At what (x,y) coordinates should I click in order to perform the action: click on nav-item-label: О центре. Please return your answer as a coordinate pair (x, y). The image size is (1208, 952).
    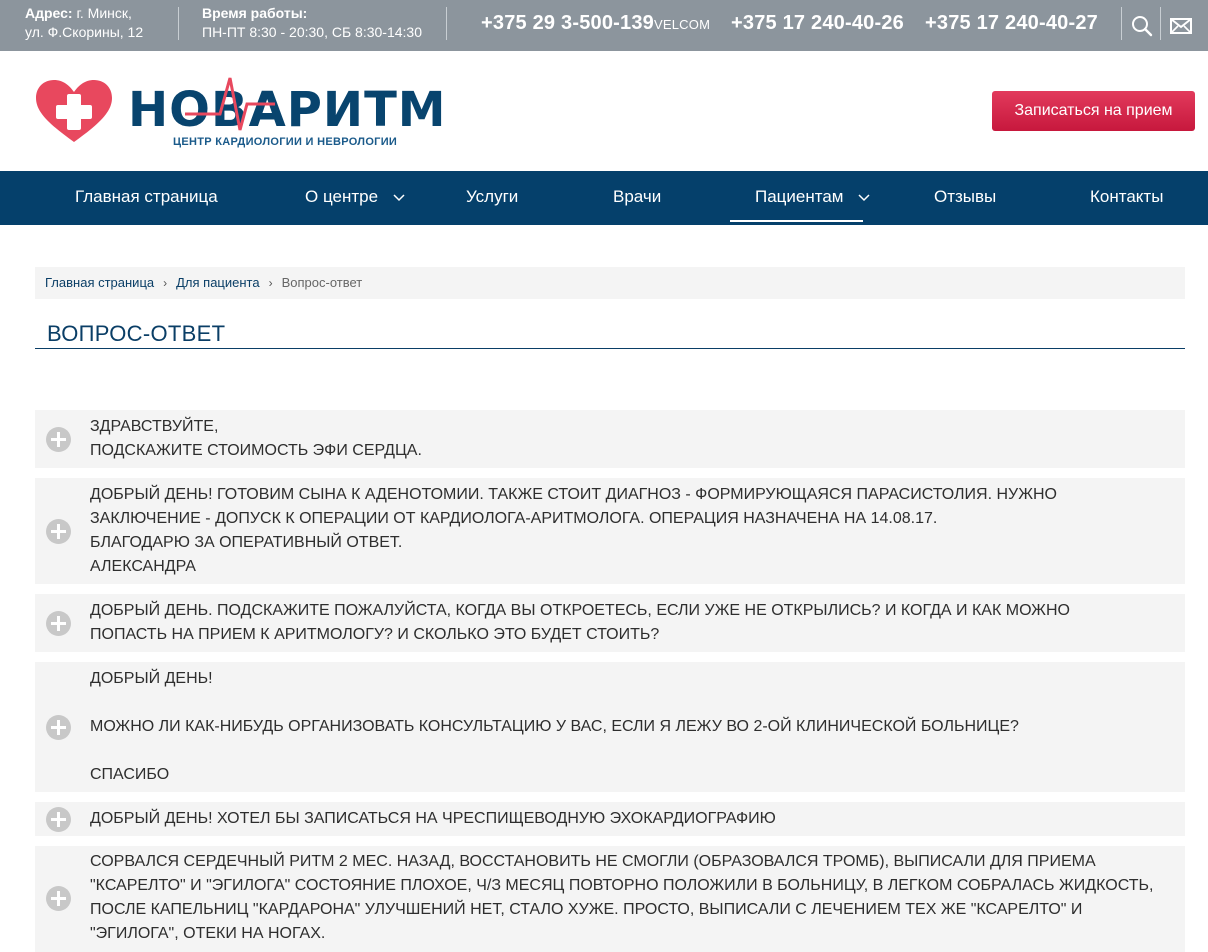
    Looking at the image, I should click on (341, 196).